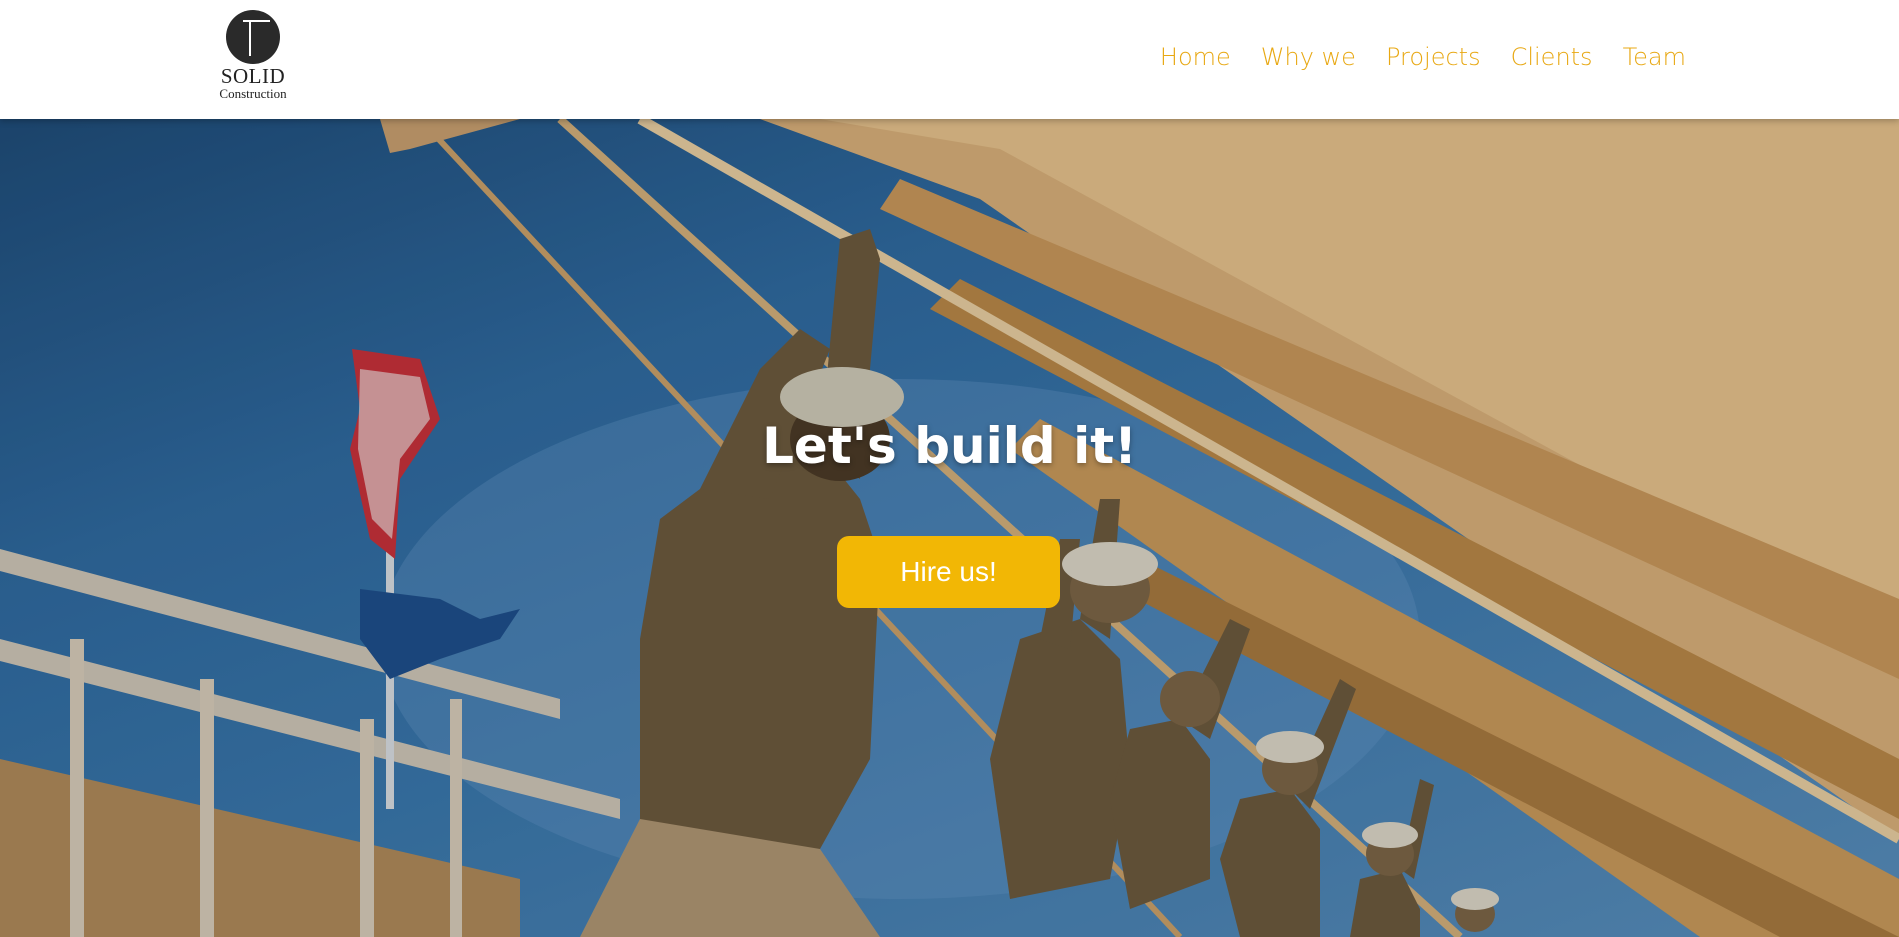 The image size is (1899, 937). What do you see at coordinates (1654, 57) in the screenshot?
I see `nav-item-team: Team` at bounding box center [1654, 57].